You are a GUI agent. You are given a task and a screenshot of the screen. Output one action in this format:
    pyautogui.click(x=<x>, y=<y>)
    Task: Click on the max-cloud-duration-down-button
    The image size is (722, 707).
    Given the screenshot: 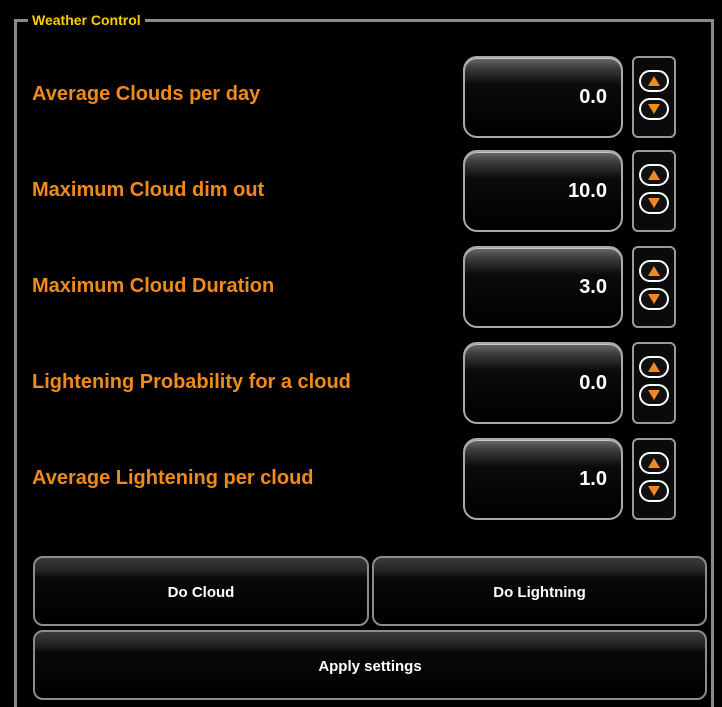 What is the action you would take?
    pyautogui.click(x=654, y=299)
    